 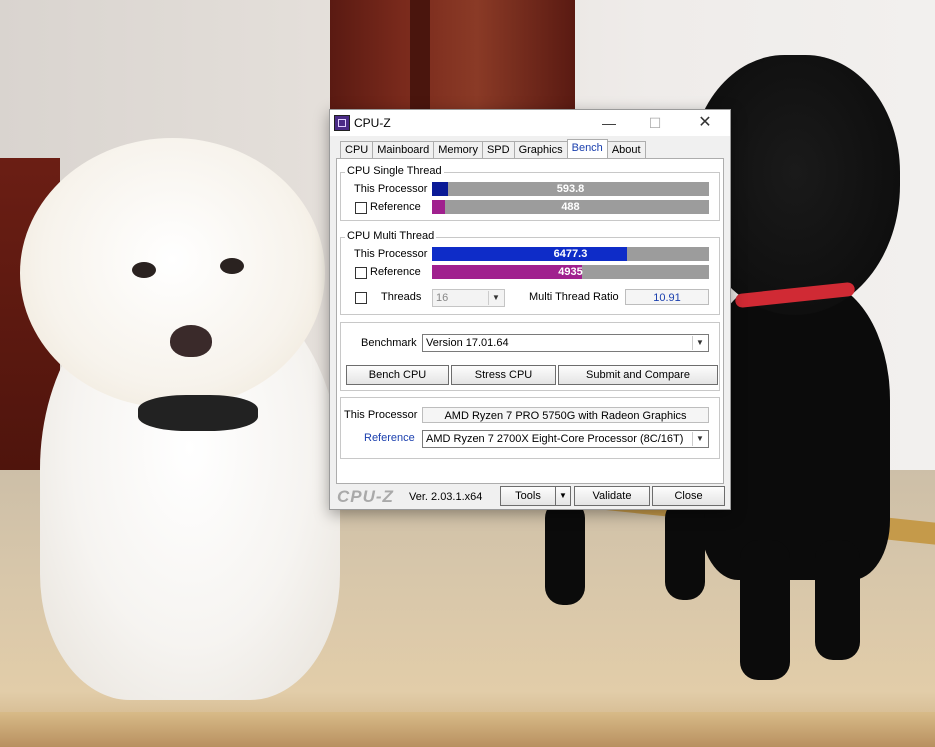 What do you see at coordinates (401, 297) in the screenshot?
I see `threads-label: Threads` at bounding box center [401, 297].